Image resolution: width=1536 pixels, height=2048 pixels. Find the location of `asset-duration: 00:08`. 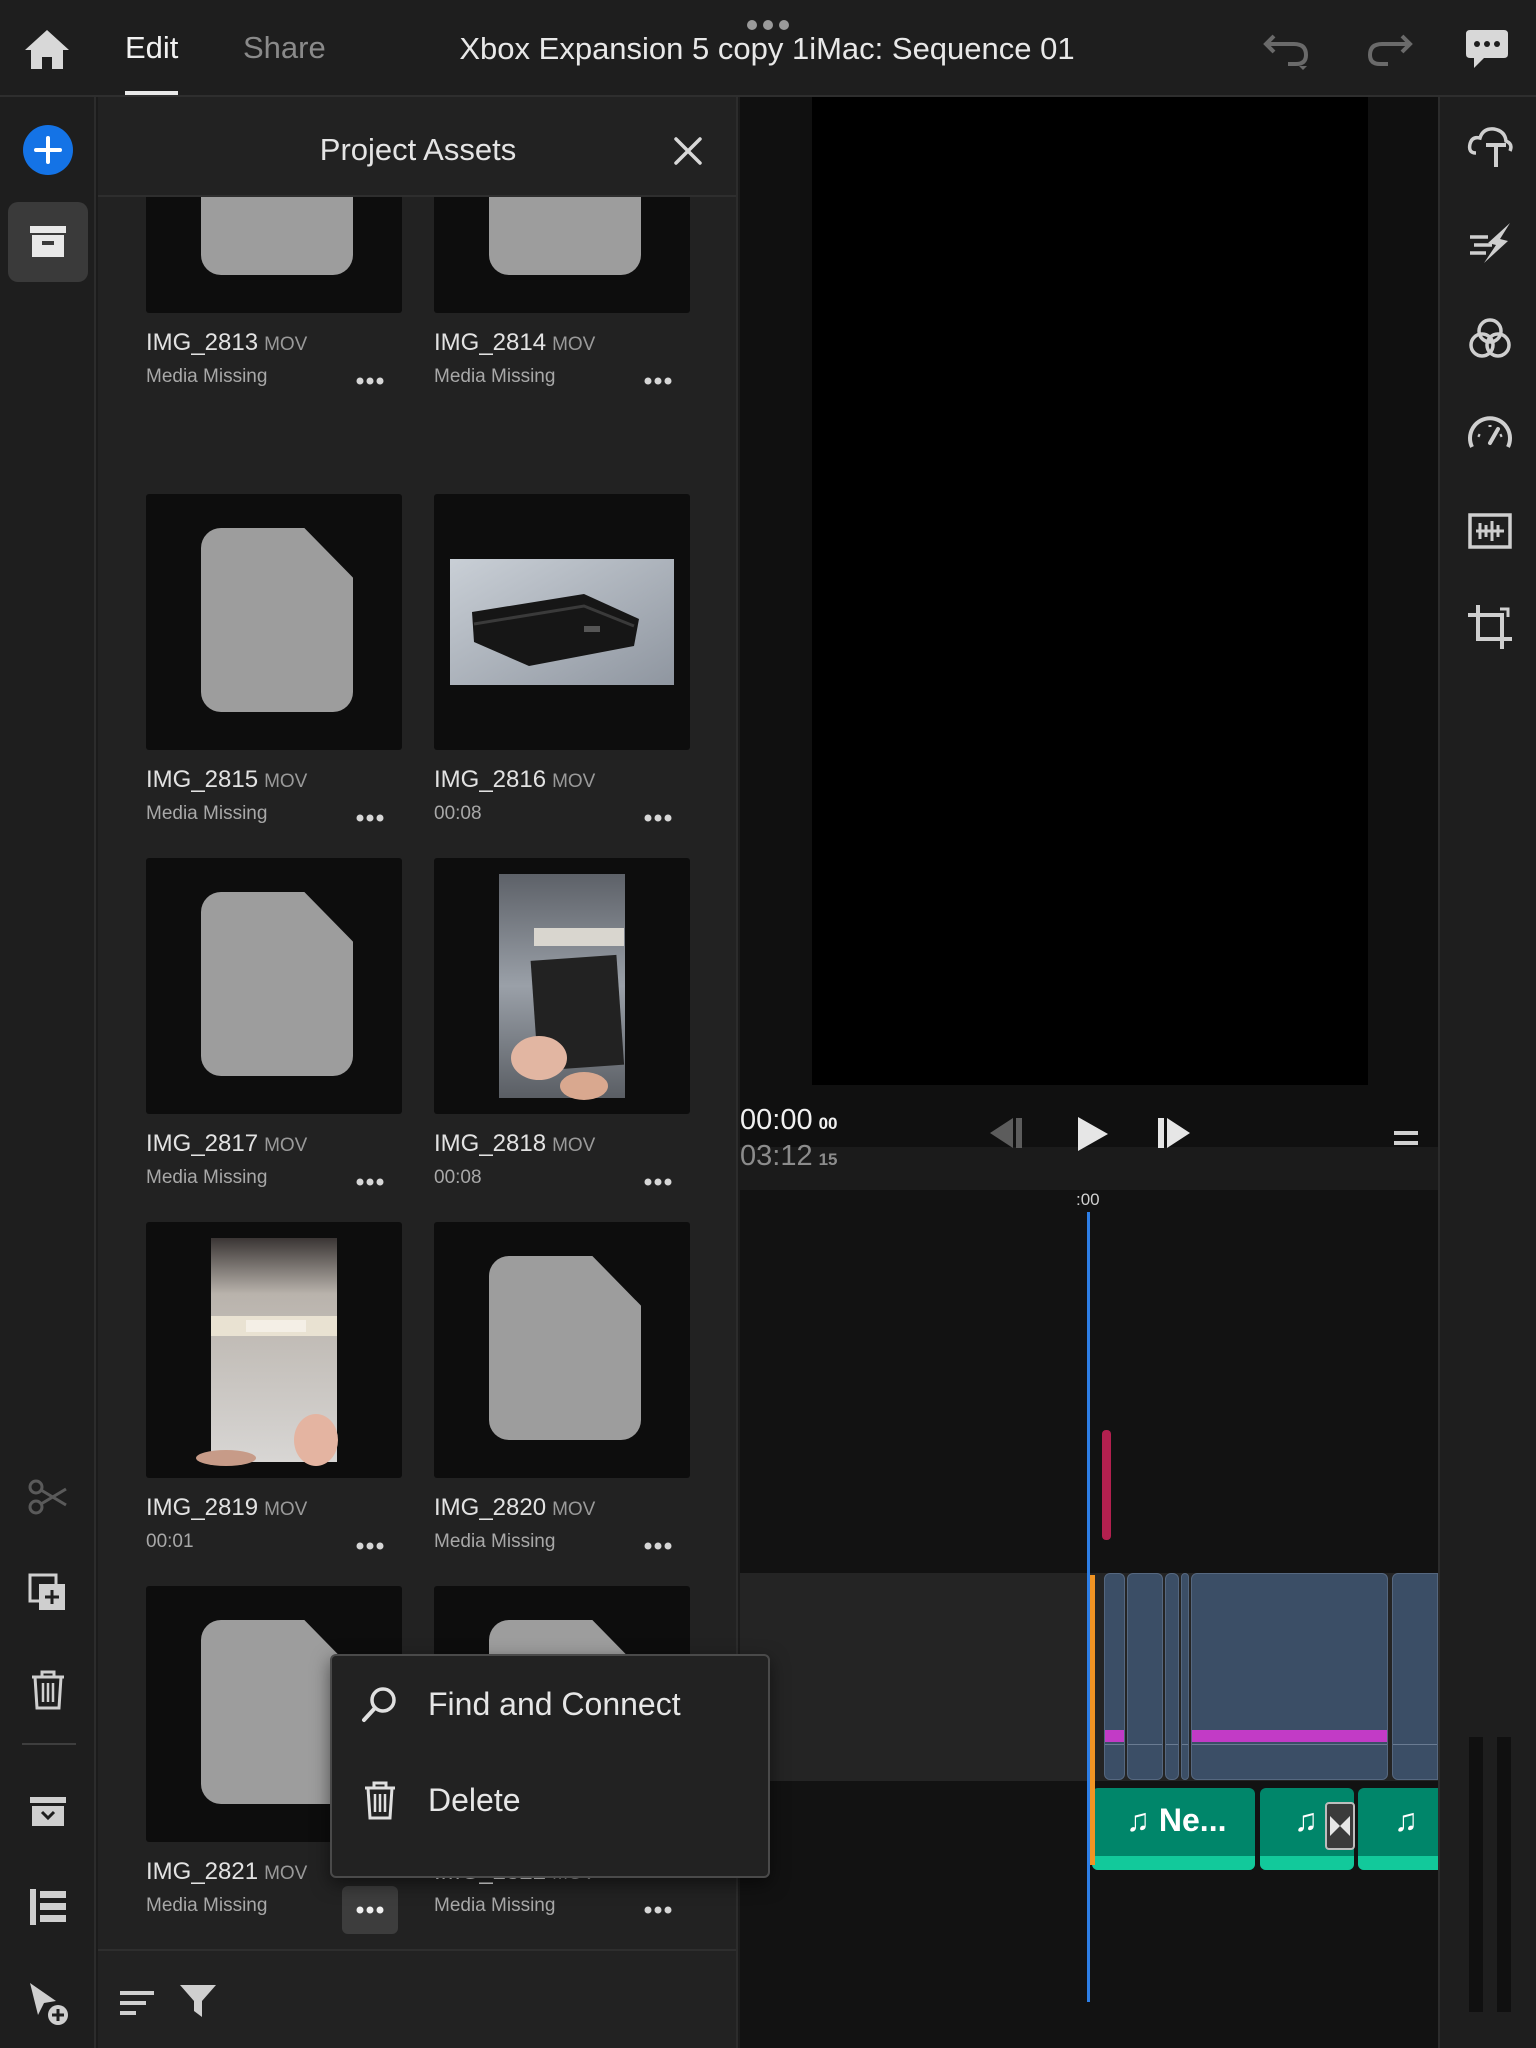

asset-duration: 00:08 is located at coordinates (458, 813).